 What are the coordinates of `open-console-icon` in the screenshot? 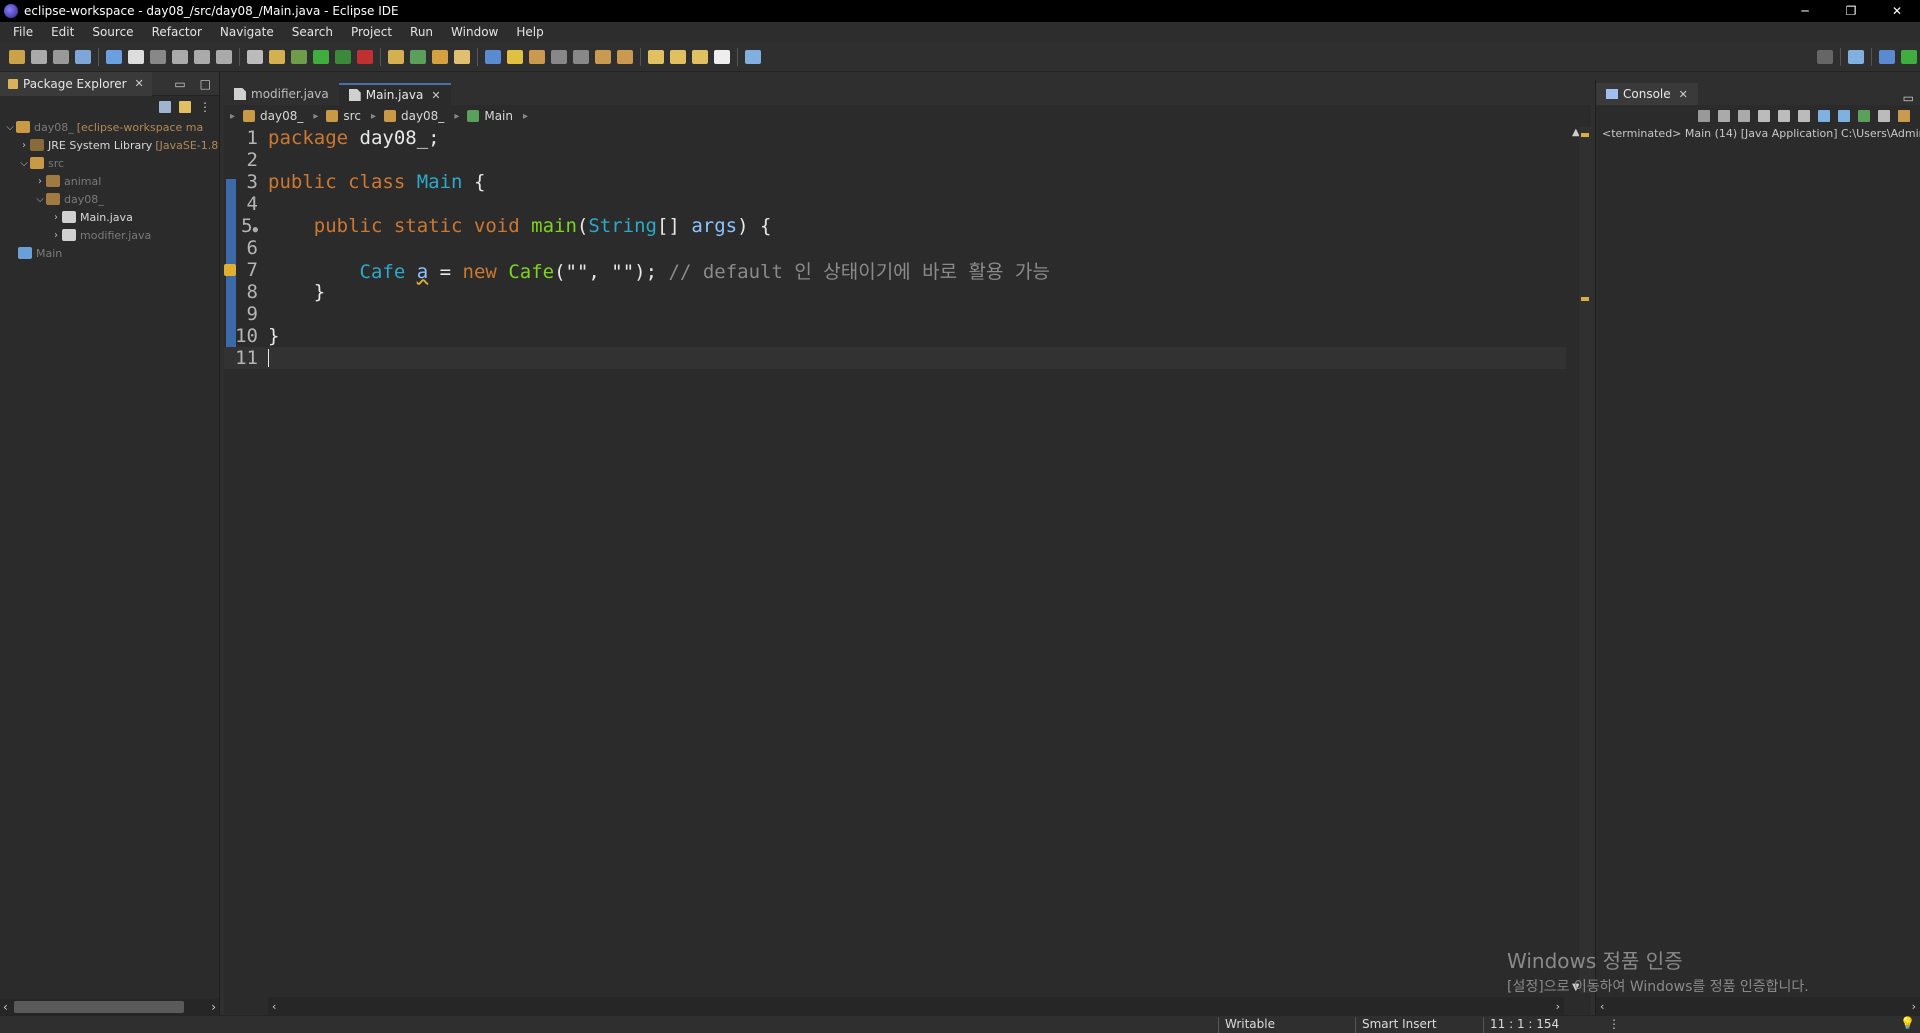 It's located at (1904, 116).